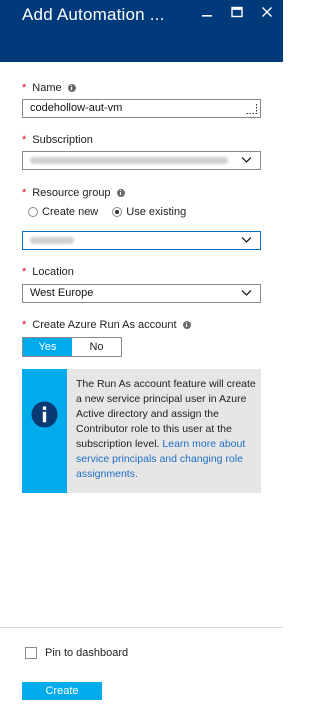 The width and height of the screenshot is (320, 719). Describe the element at coordinates (117, 212) in the screenshot. I see `radio-use-existing` at that location.